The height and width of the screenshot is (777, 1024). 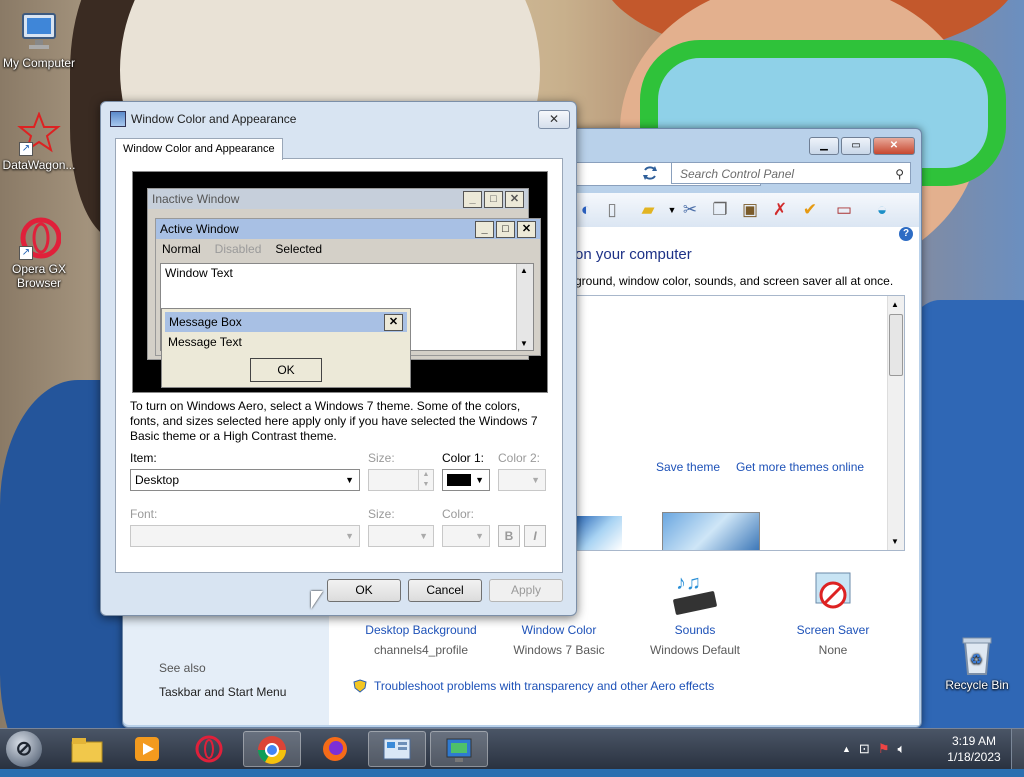 What do you see at coordinates (856, 146) in the screenshot?
I see `maximize-button: ▭` at bounding box center [856, 146].